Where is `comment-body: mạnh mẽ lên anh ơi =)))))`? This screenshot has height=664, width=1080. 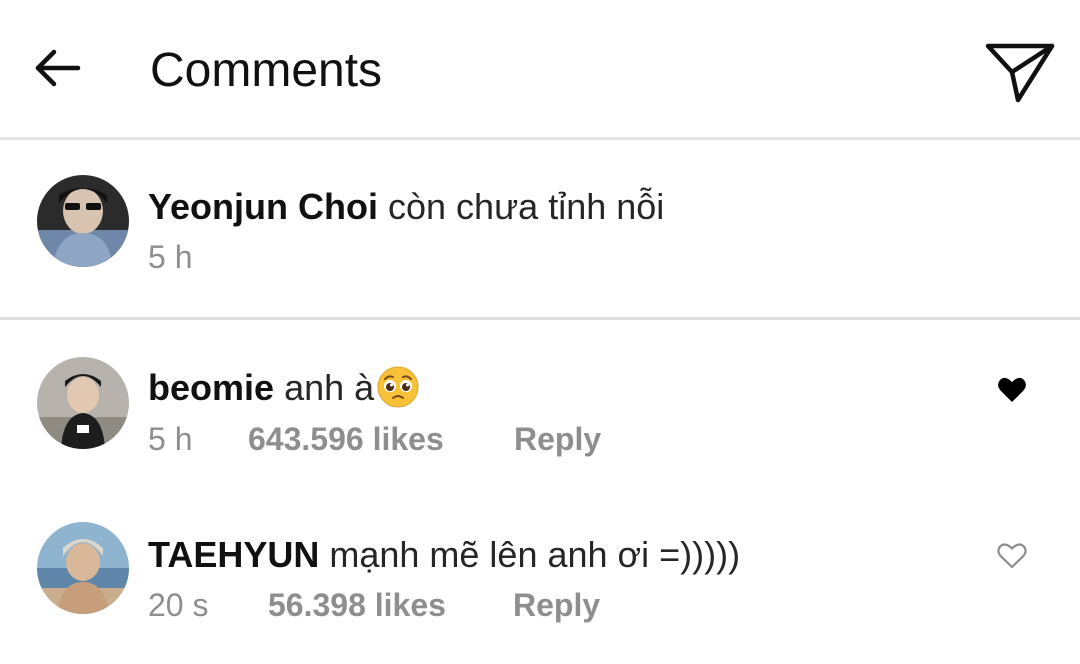
comment-body: mạnh mẽ lên anh ơi =))))) is located at coordinates (535, 554).